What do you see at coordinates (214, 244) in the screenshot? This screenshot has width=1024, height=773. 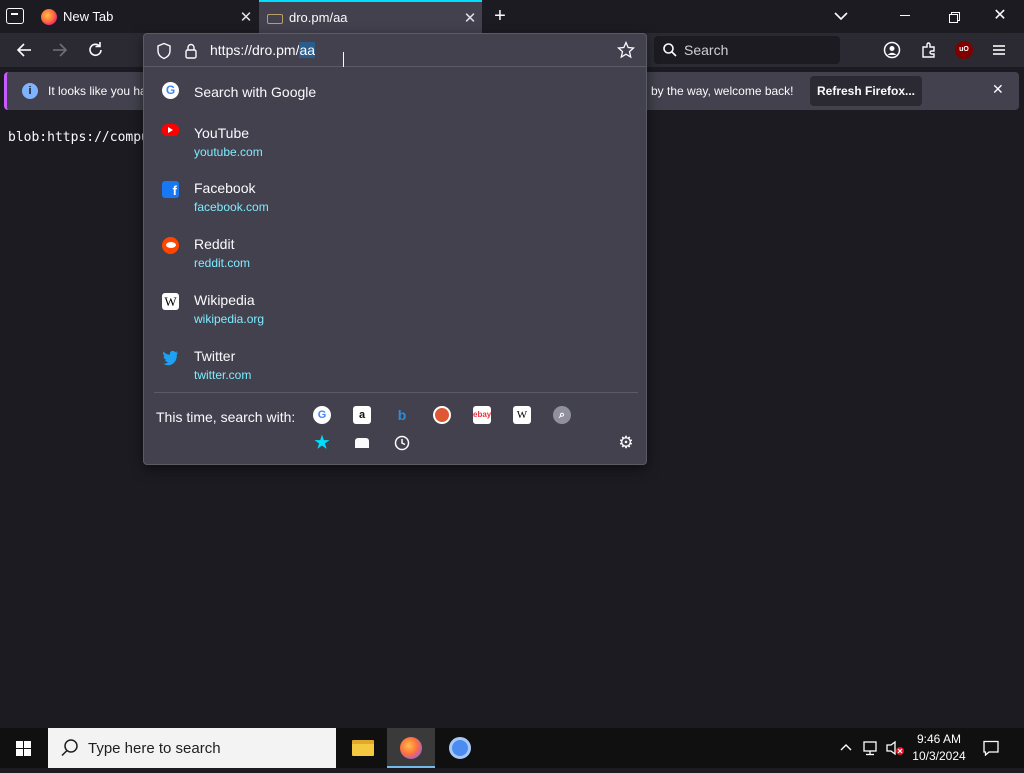 I see `result-title: Reddit` at bounding box center [214, 244].